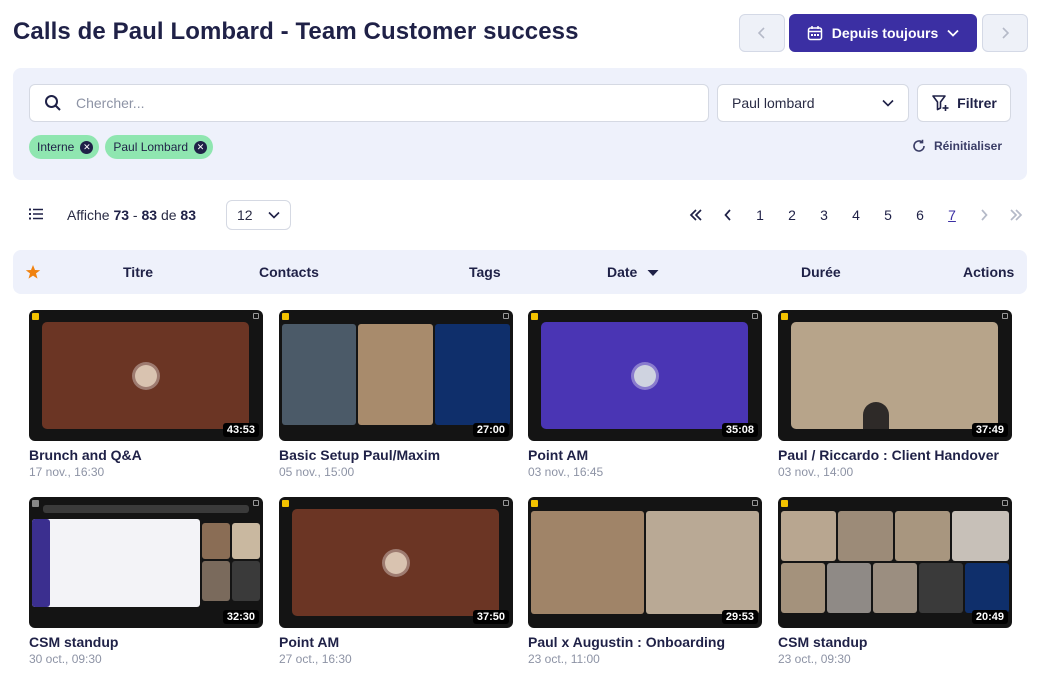 This screenshot has width=1039, height=676. Describe the element at coordinates (792, 215) in the screenshot. I see `page-2-button: 2` at that location.